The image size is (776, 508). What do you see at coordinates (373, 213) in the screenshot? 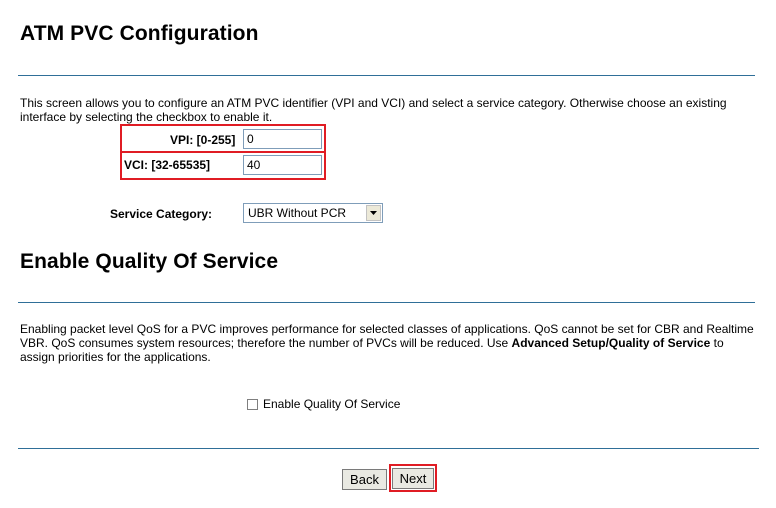
I see `chevron-down-icon` at bounding box center [373, 213].